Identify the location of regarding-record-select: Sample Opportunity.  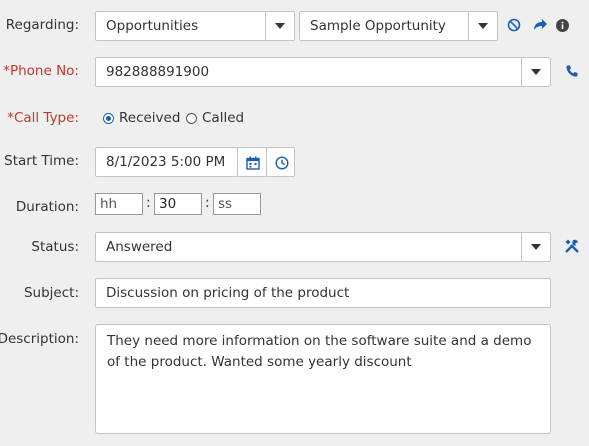
(398, 26).